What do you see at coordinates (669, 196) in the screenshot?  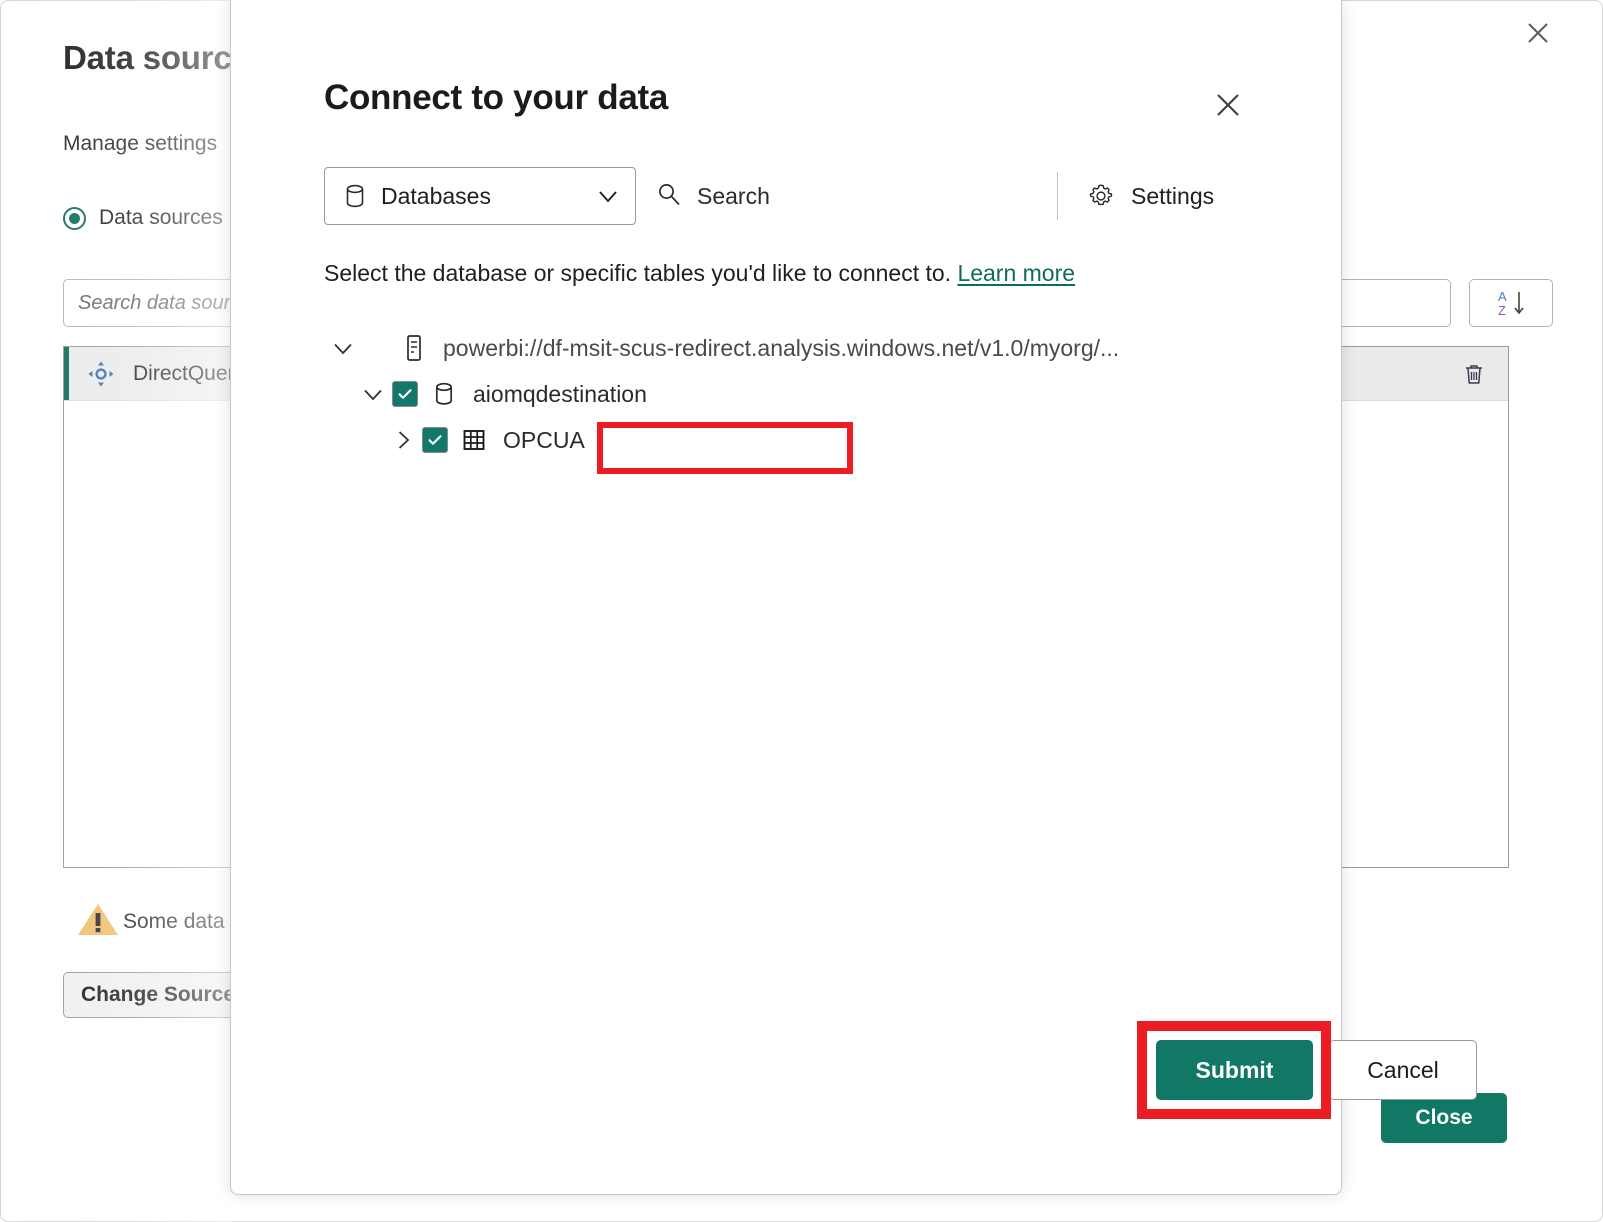 I see `search-icon` at bounding box center [669, 196].